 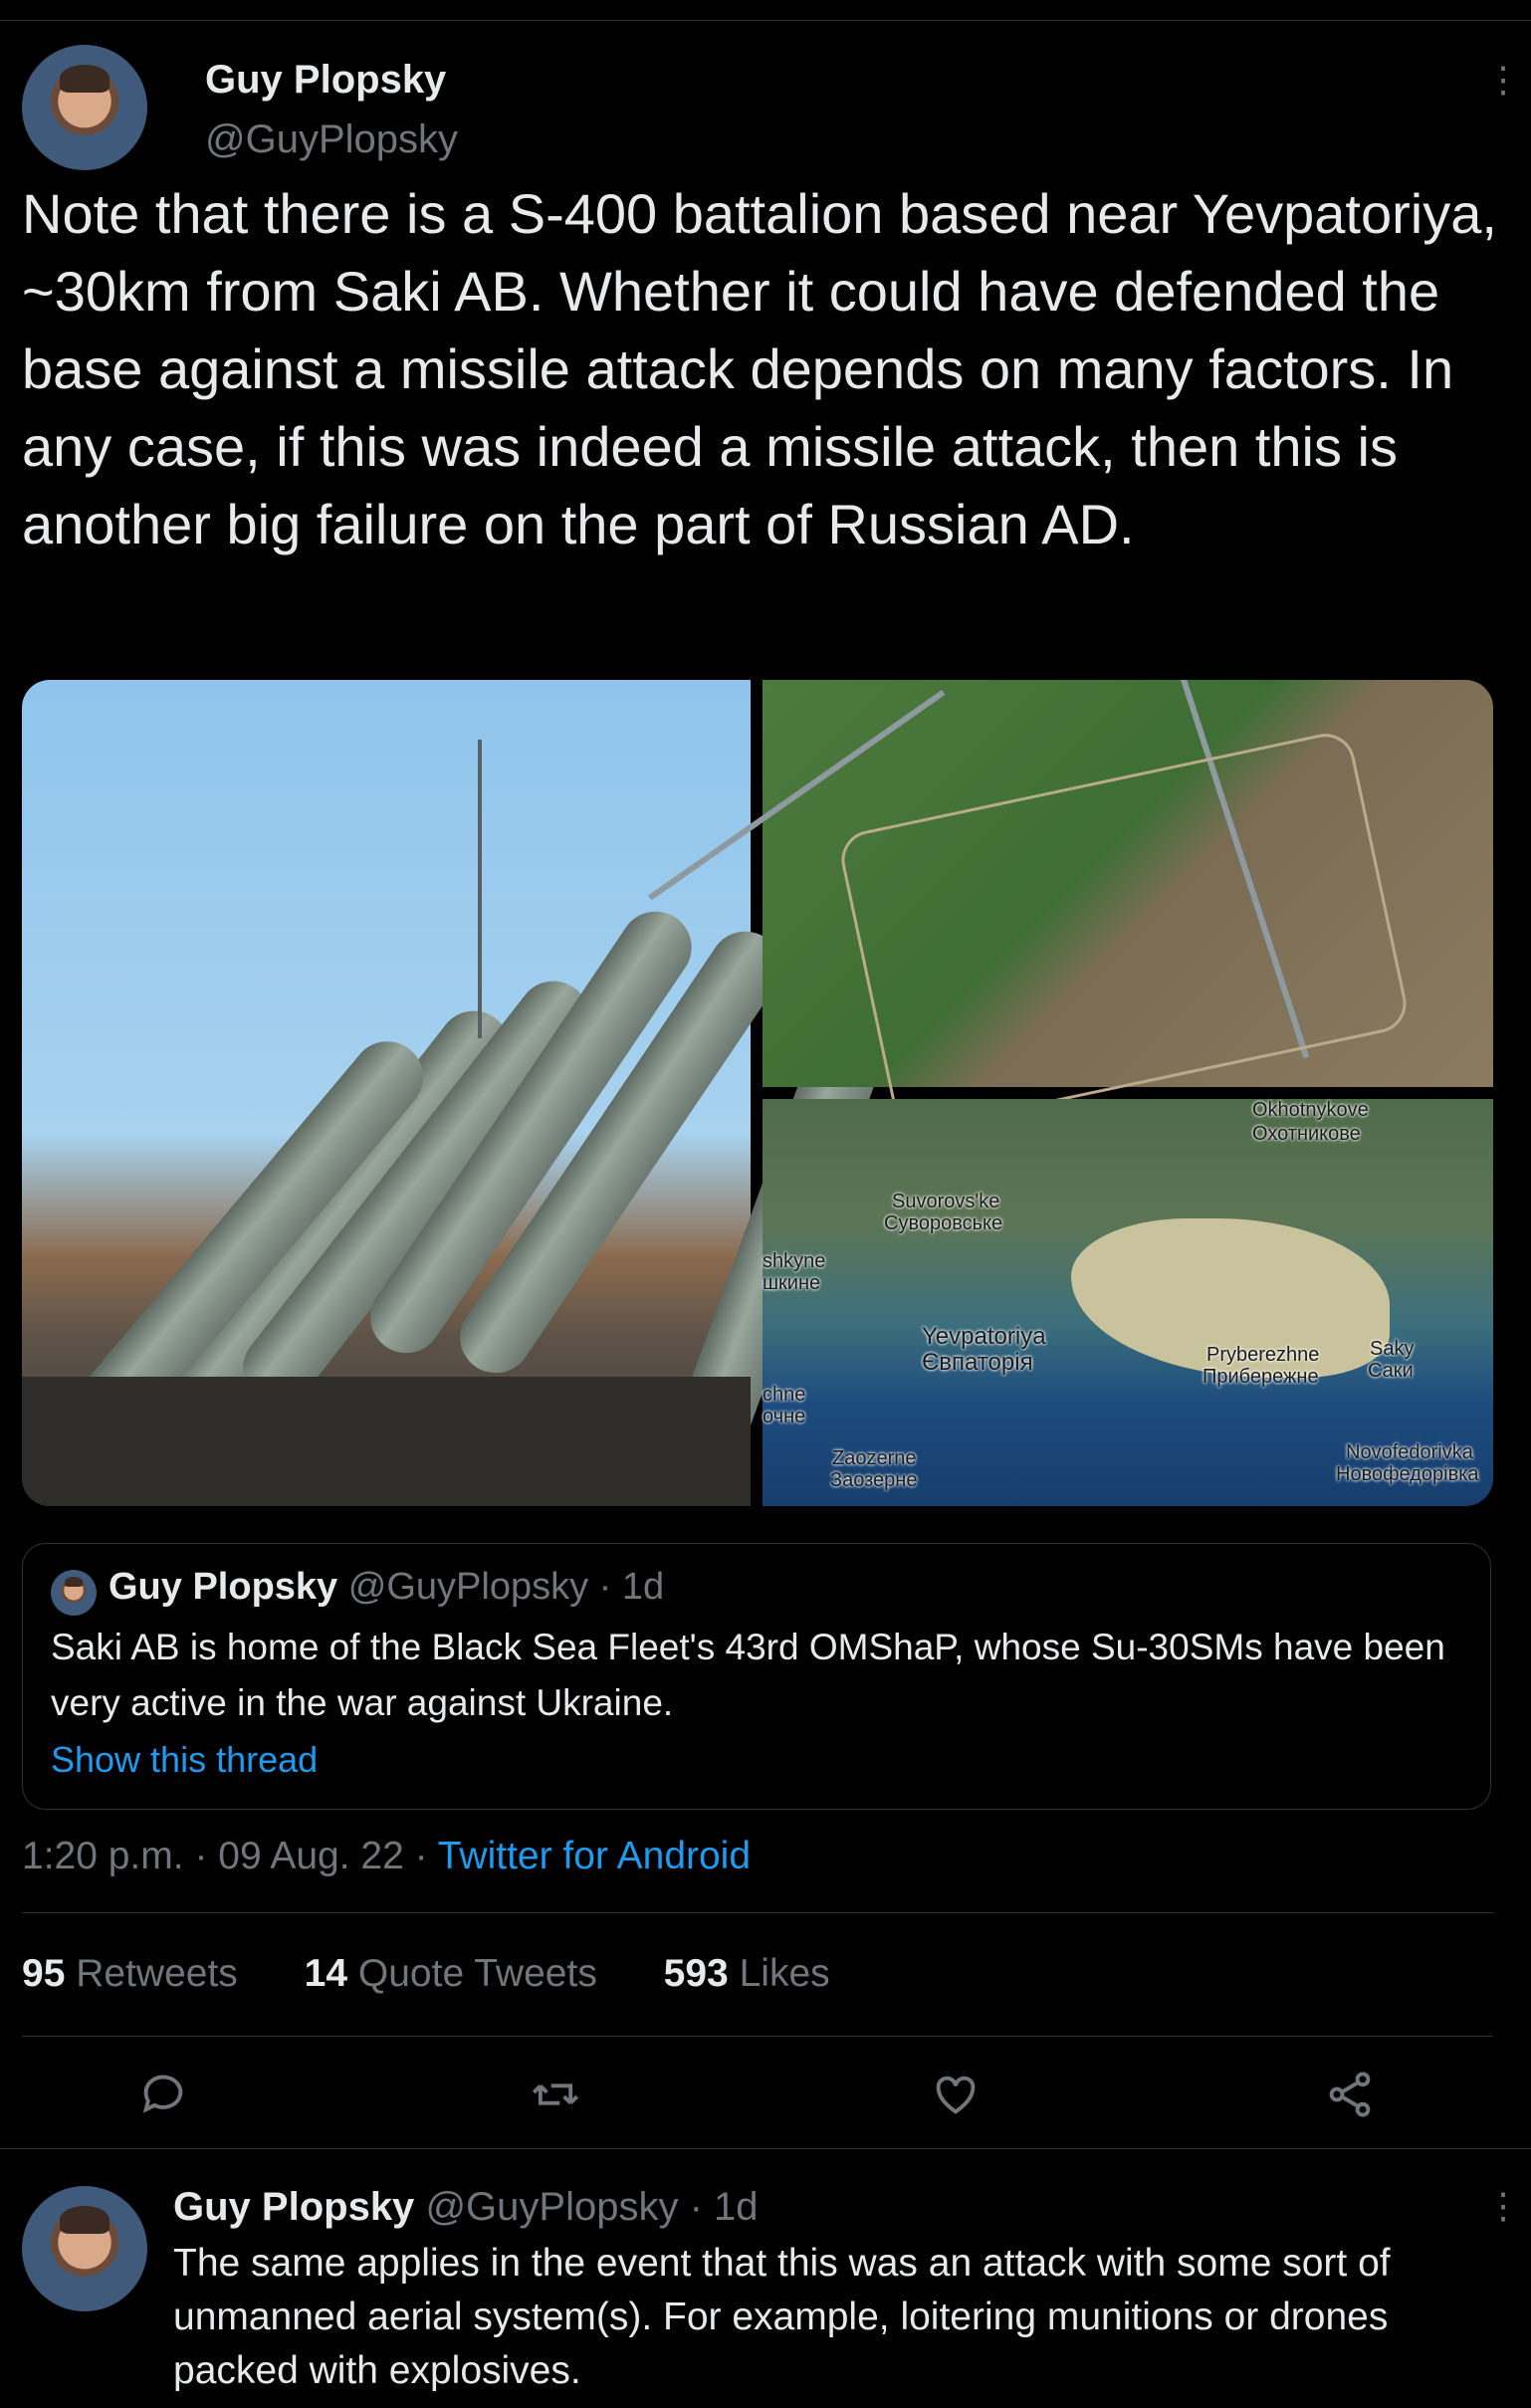 What do you see at coordinates (792, 1283) in the screenshot?
I see `map-label-shkyne-uk: шкине` at bounding box center [792, 1283].